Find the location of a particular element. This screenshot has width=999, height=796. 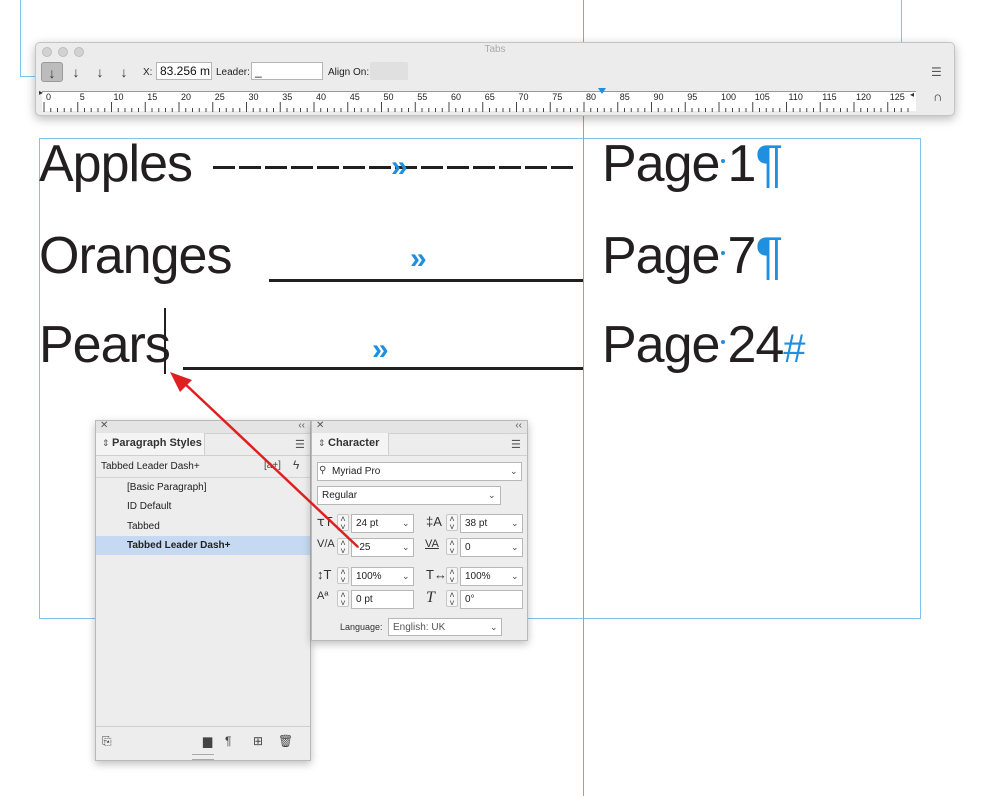

clear-overrides-icon: ϟ is located at coordinates (296, 465).